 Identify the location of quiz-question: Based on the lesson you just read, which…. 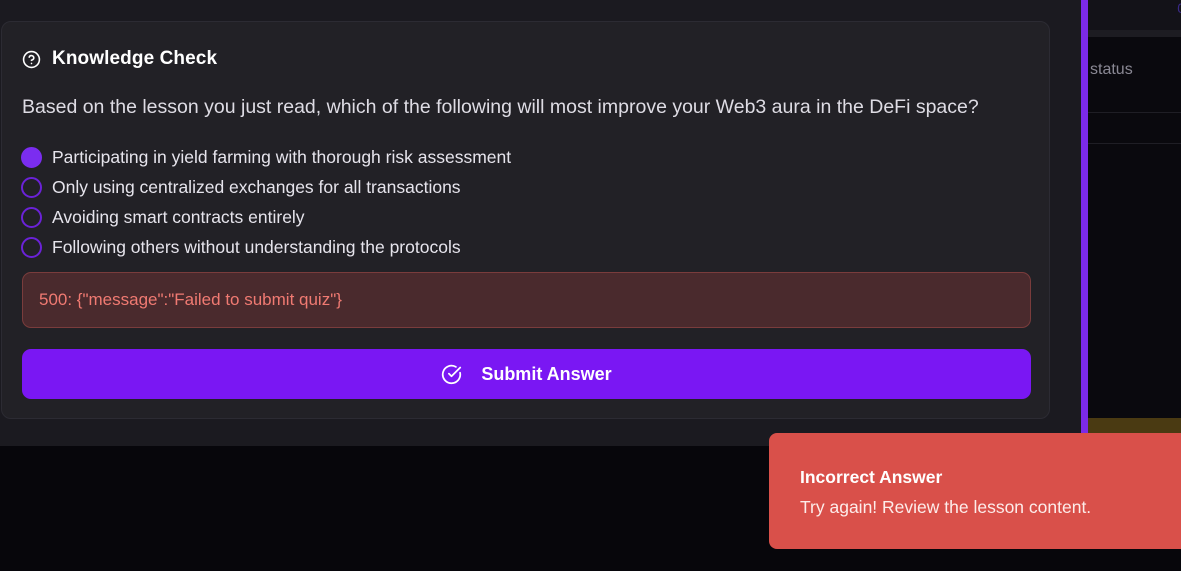
(500, 107).